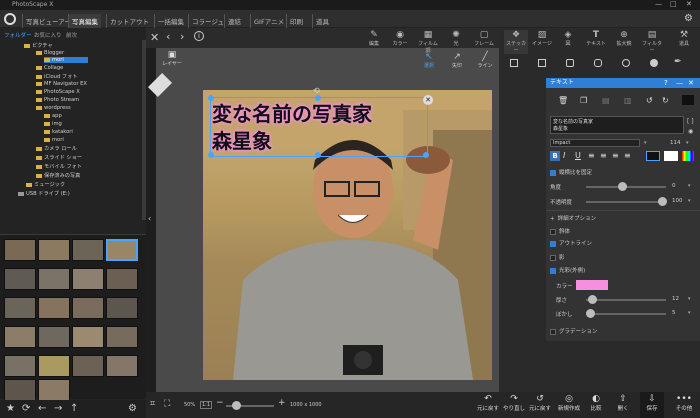 Image resolution: width=700 pixels, height=418 pixels. I want to click on tab-gif: GIFアニメ, so click(268, 21).